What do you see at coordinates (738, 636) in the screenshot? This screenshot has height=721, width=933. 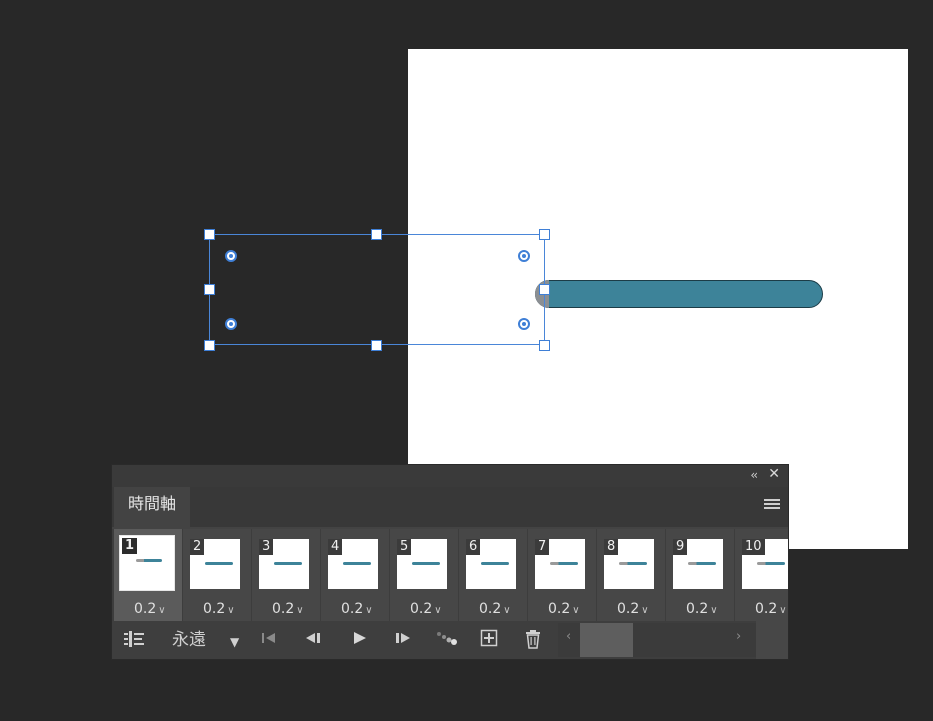 I see `scroll-right-icon: ›` at bounding box center [738, 636].